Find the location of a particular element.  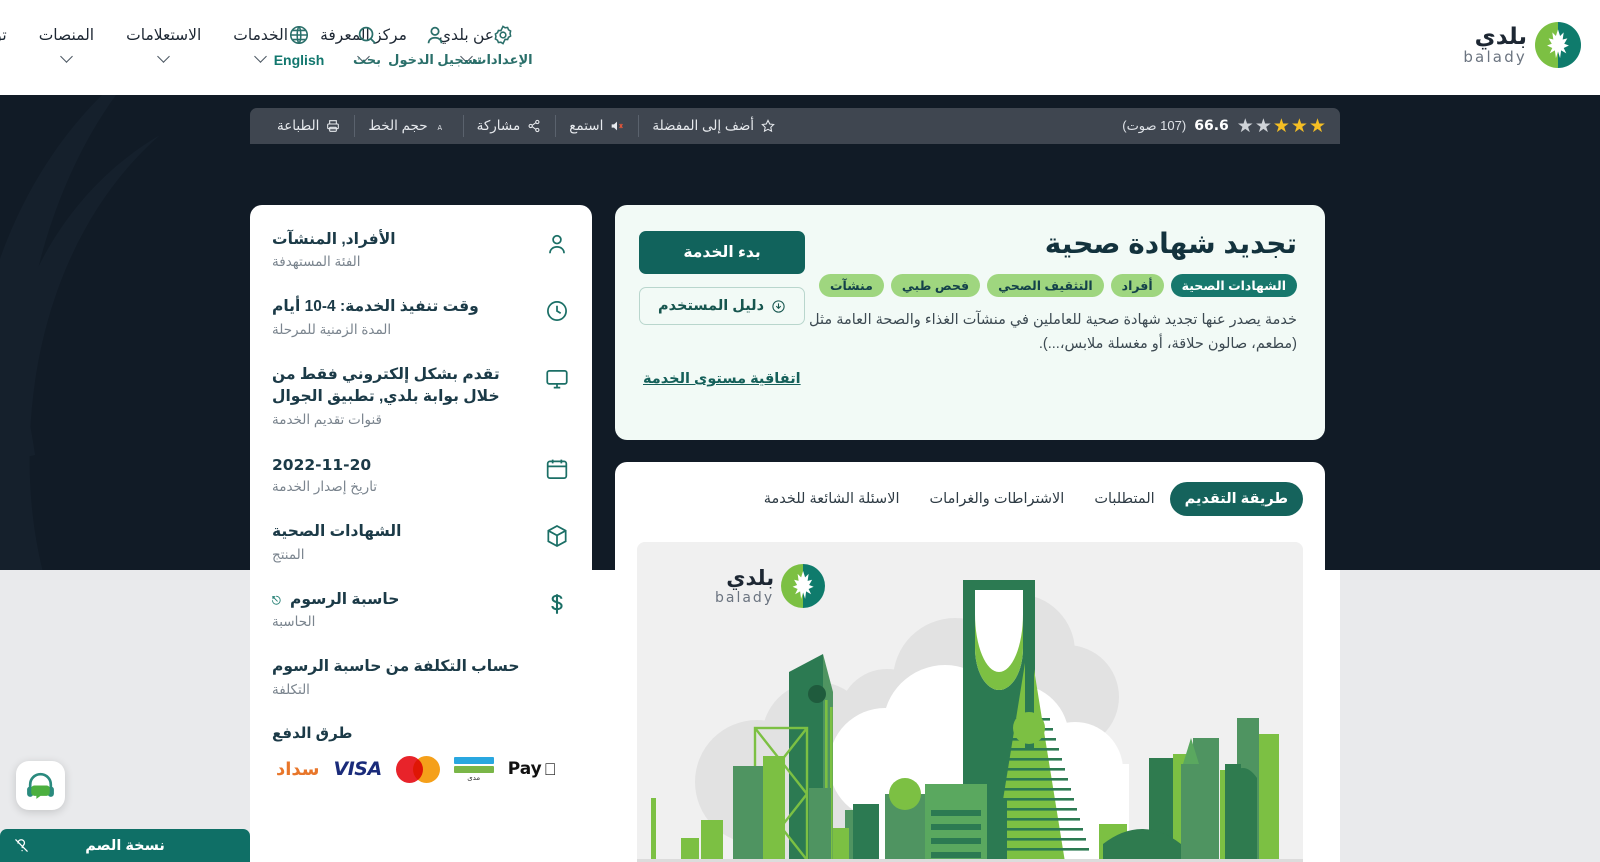

search-icon is located at coordinates (367, 35).